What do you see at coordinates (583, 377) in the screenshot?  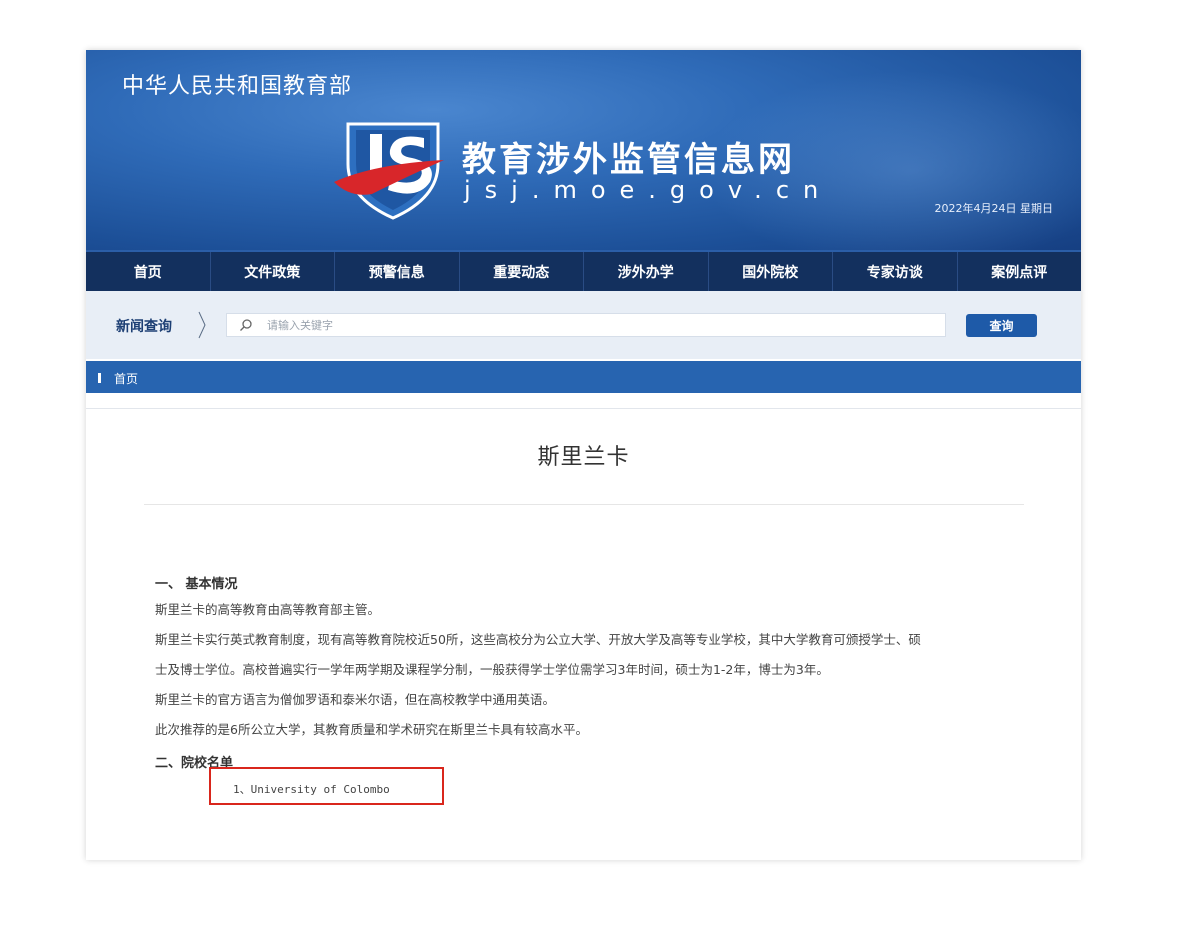 I see `breadcrumb: 首页` at bounding box center [583, 377].